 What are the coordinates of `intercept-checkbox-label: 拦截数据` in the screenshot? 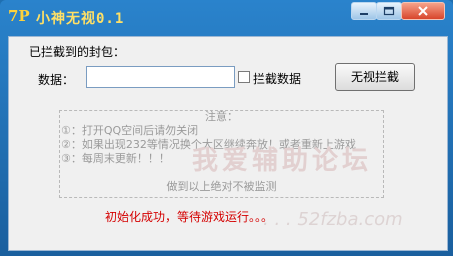 It's located at (277, 78).